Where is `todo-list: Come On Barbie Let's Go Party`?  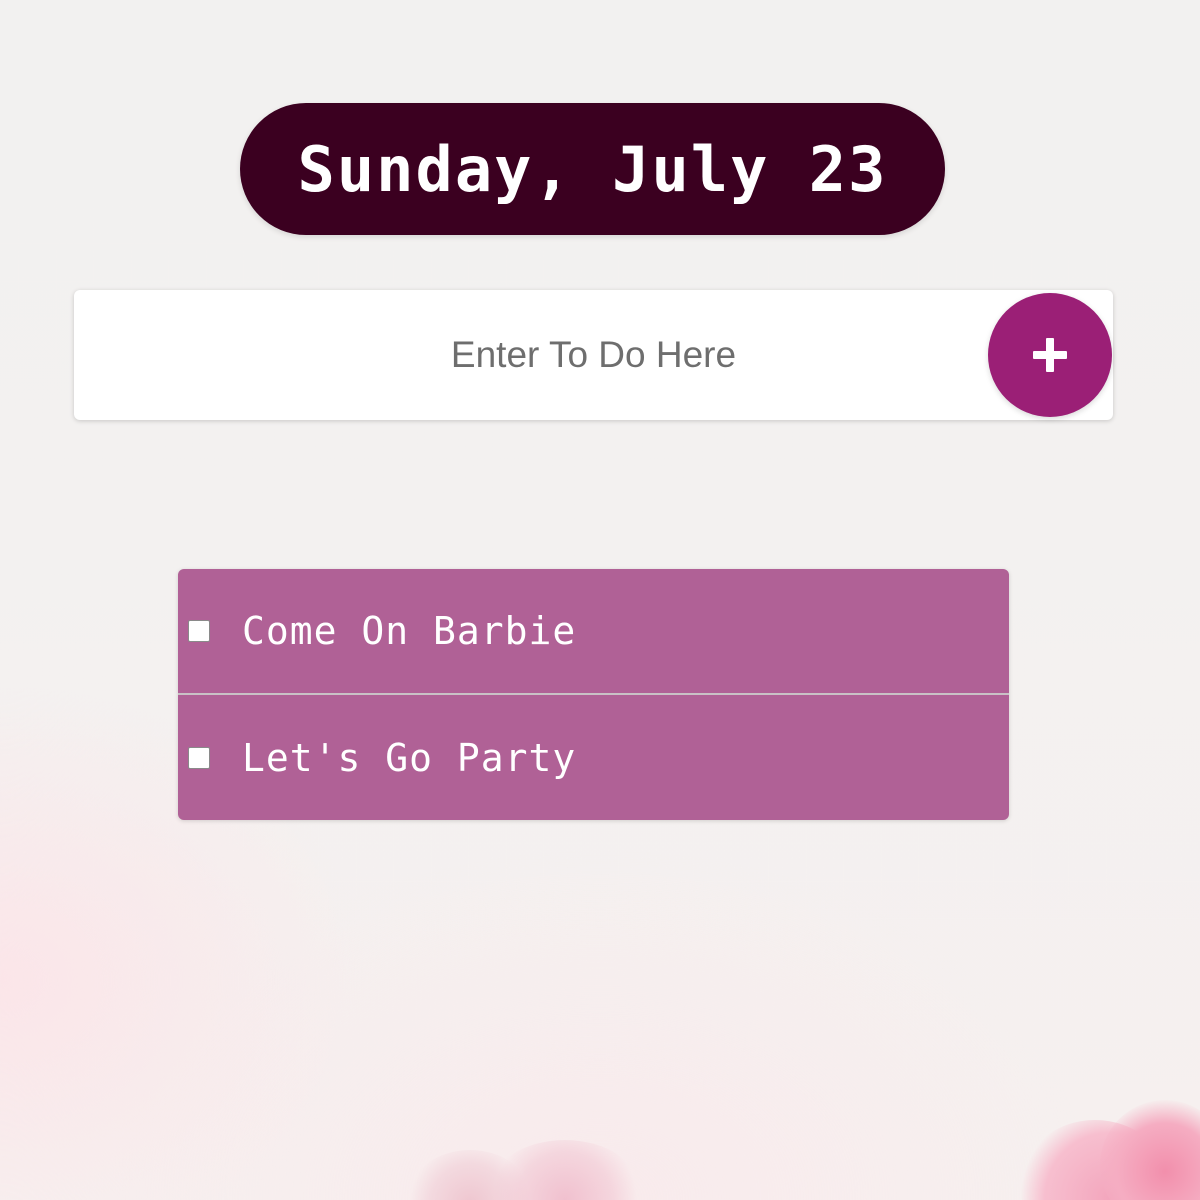
todo-list: Come On Barbie Let's Go Party is located at coordinates (593, 694).